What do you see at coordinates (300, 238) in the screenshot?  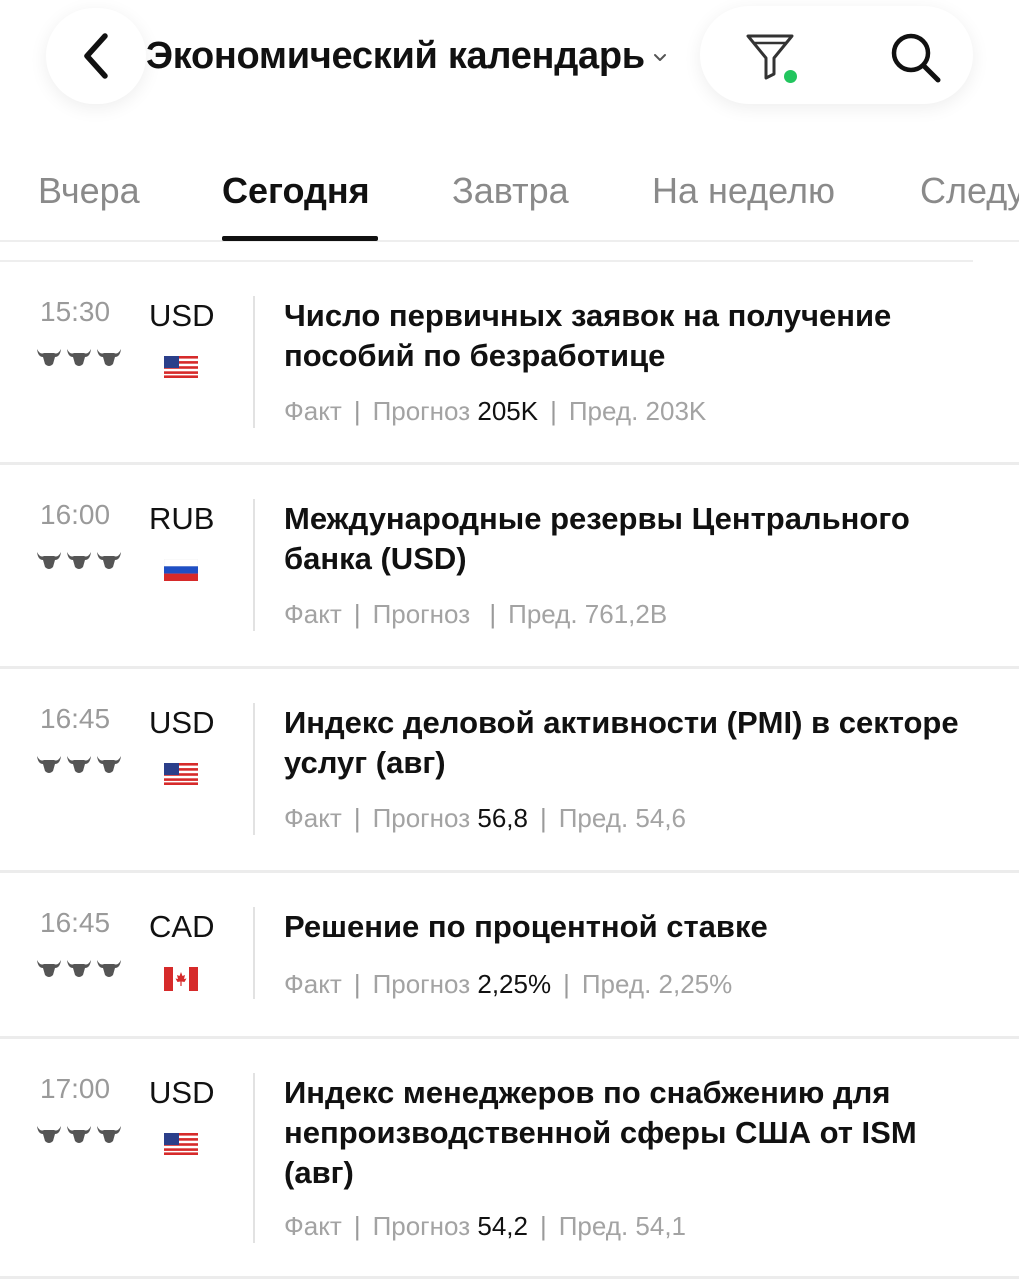 I see `active-tab-indicator` at bounding box center [300, 238].